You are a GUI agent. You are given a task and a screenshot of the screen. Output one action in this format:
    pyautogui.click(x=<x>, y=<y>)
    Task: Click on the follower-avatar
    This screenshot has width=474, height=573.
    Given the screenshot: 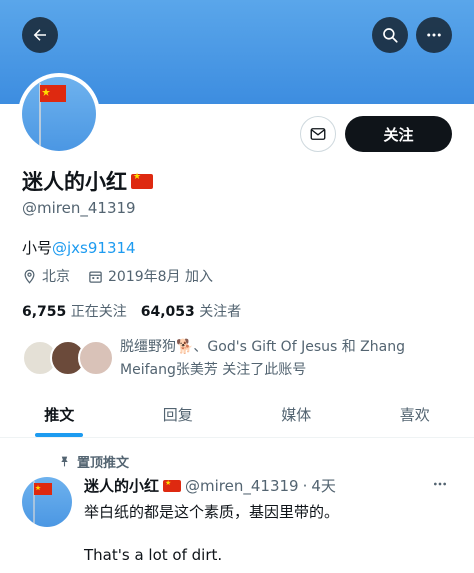 What is the action you would take?
    pyautogui.click(x=96, y=358)
    